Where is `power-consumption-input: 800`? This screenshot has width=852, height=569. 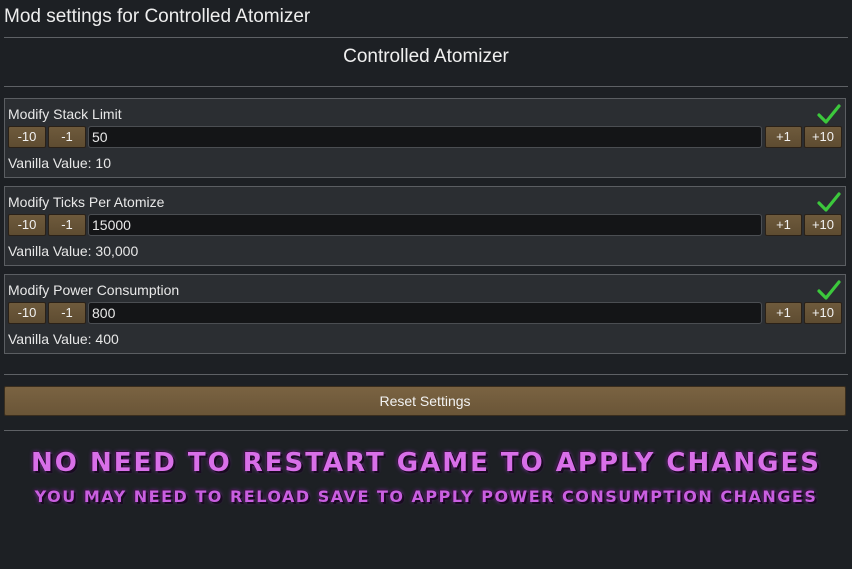 power-consumption-input: 800 is located at coordinates (425, 313).